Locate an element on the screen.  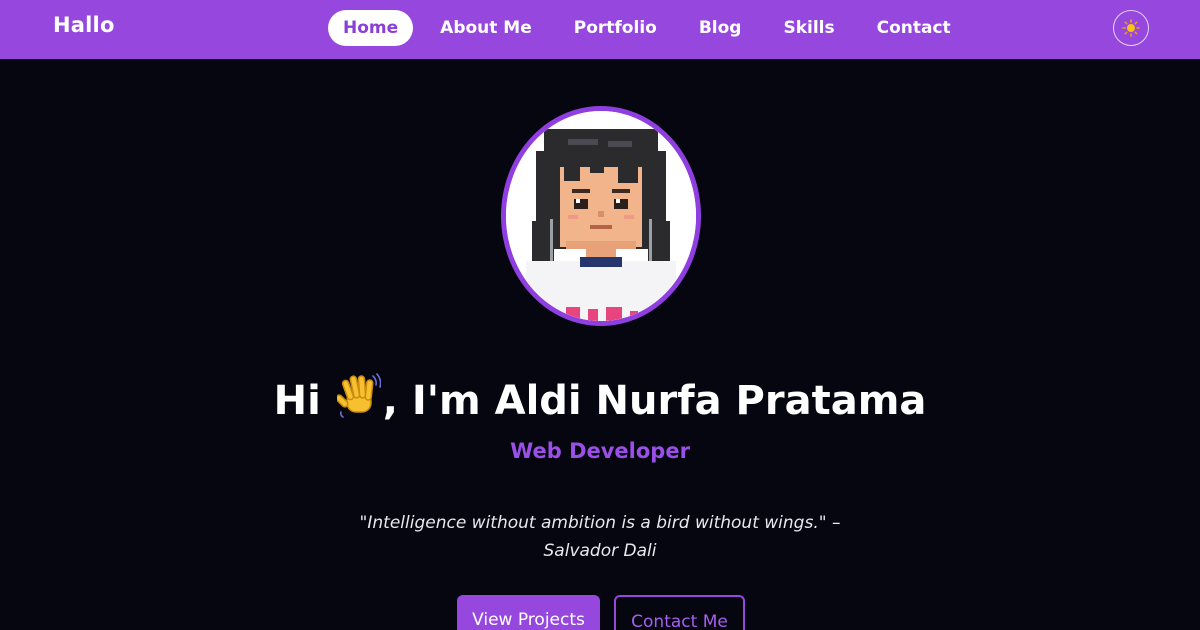
nav-link-blog: Blog is located at coordinates (720, 28).